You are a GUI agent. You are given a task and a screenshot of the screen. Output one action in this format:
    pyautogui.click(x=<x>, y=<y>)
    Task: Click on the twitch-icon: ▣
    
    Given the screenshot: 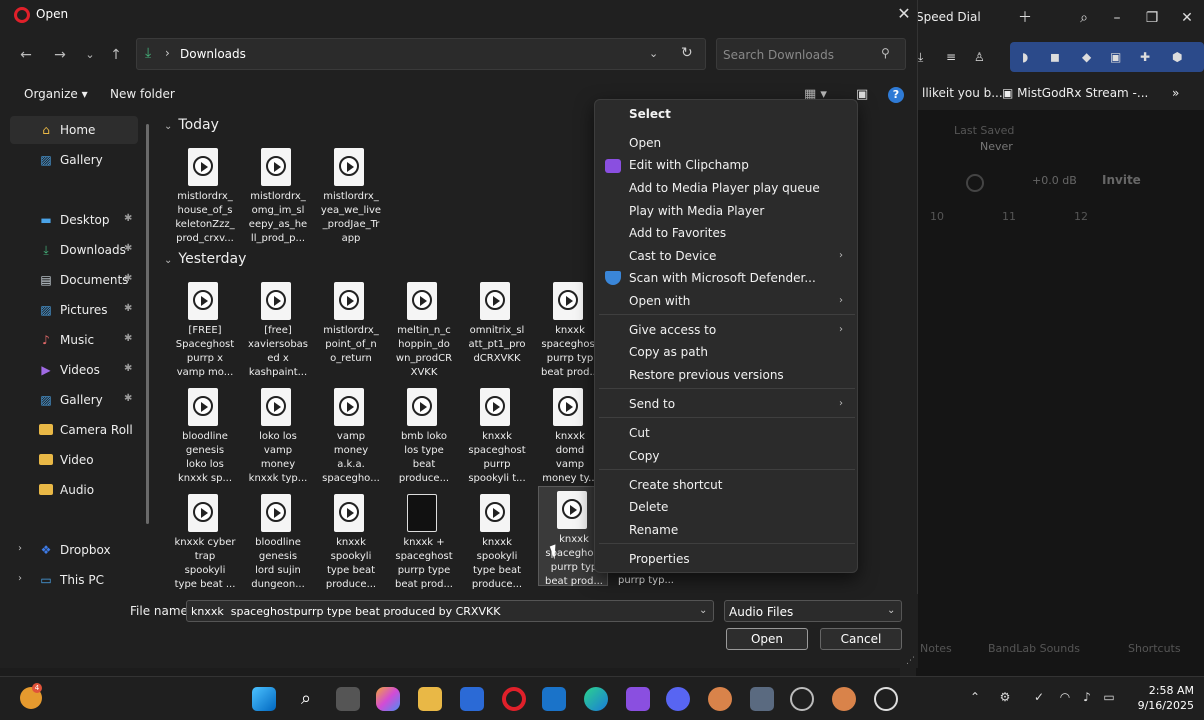 What is the action you would take?
    pyautogui.click(x=1115, y=57)
    